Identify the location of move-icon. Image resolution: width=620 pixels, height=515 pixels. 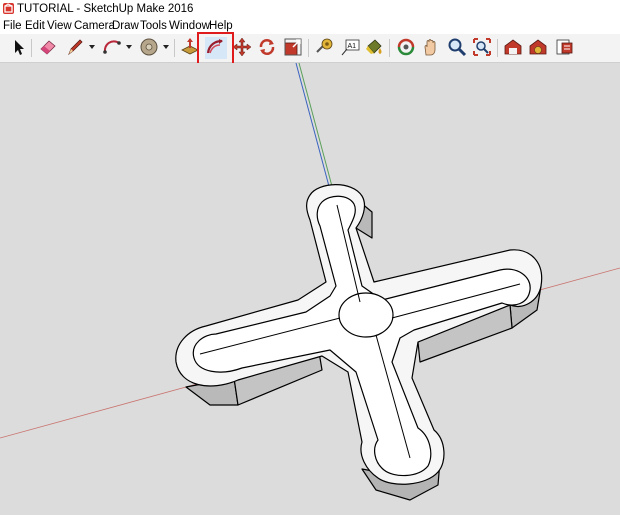
(242, 47).